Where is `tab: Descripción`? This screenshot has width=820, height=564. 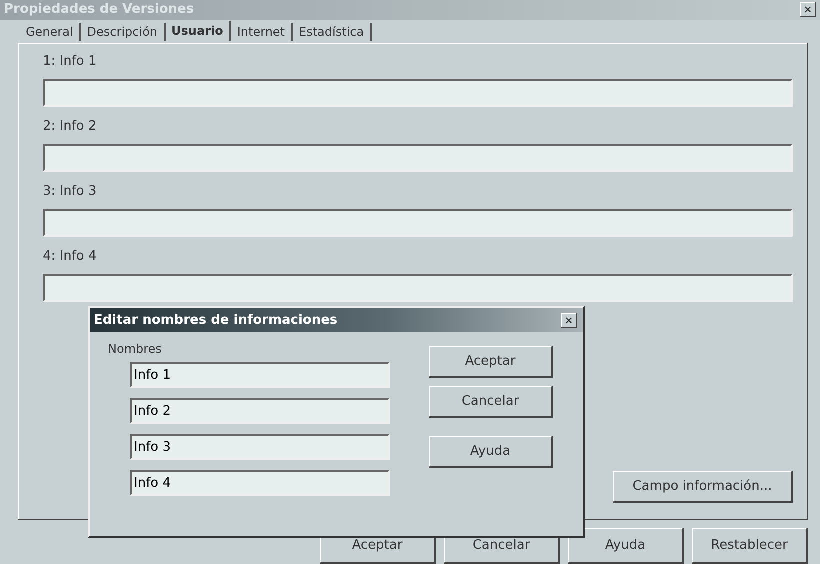 tab: Descripción is located at coordinates (123, 31).